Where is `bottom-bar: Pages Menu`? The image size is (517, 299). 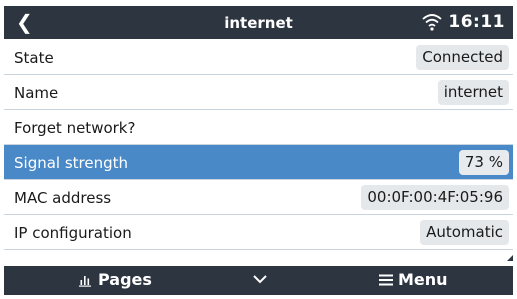
bottom-bar: Pages Menu is located at coordinates (258, 280).